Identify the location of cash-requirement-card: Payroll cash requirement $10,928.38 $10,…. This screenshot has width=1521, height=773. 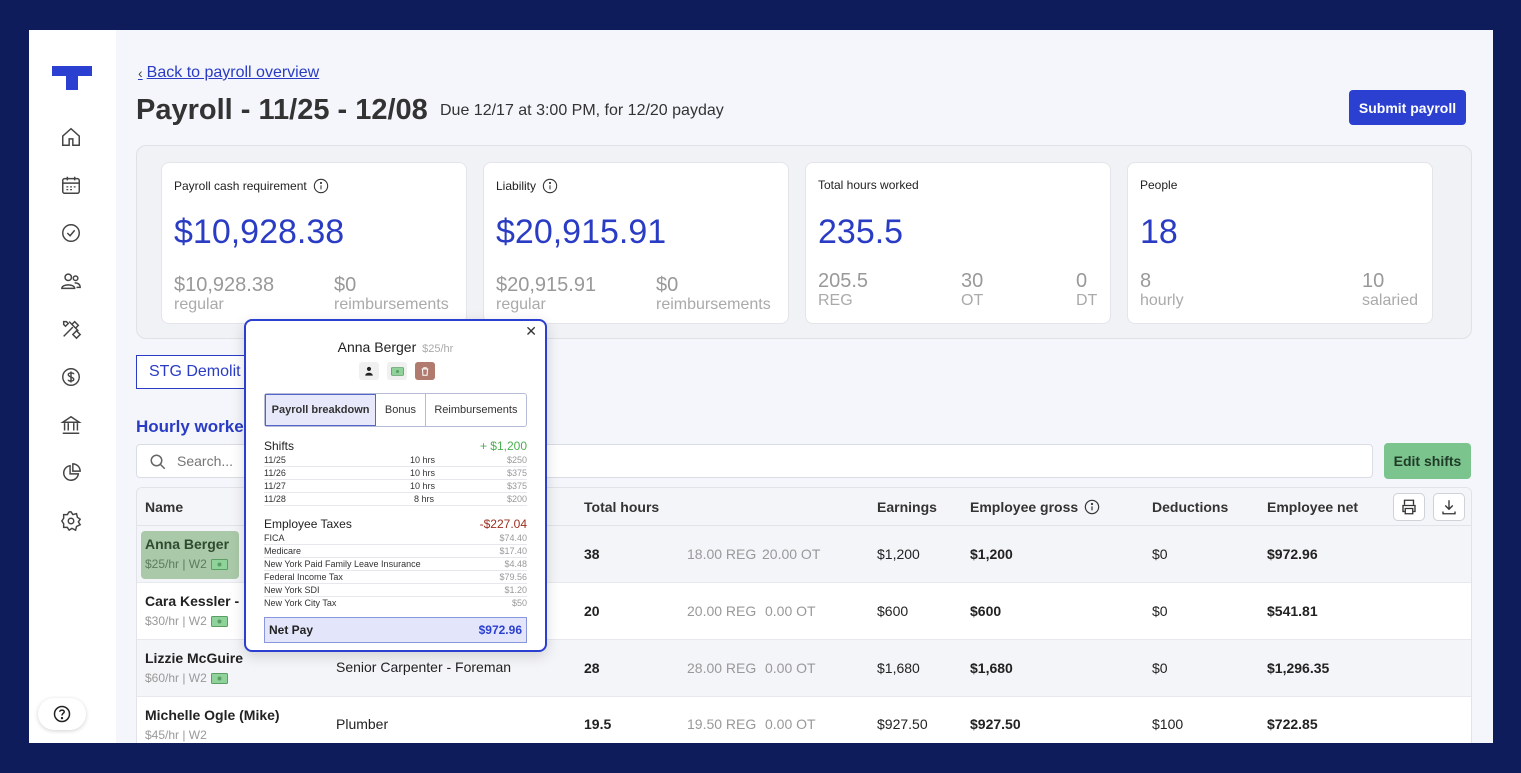
(314, 243).